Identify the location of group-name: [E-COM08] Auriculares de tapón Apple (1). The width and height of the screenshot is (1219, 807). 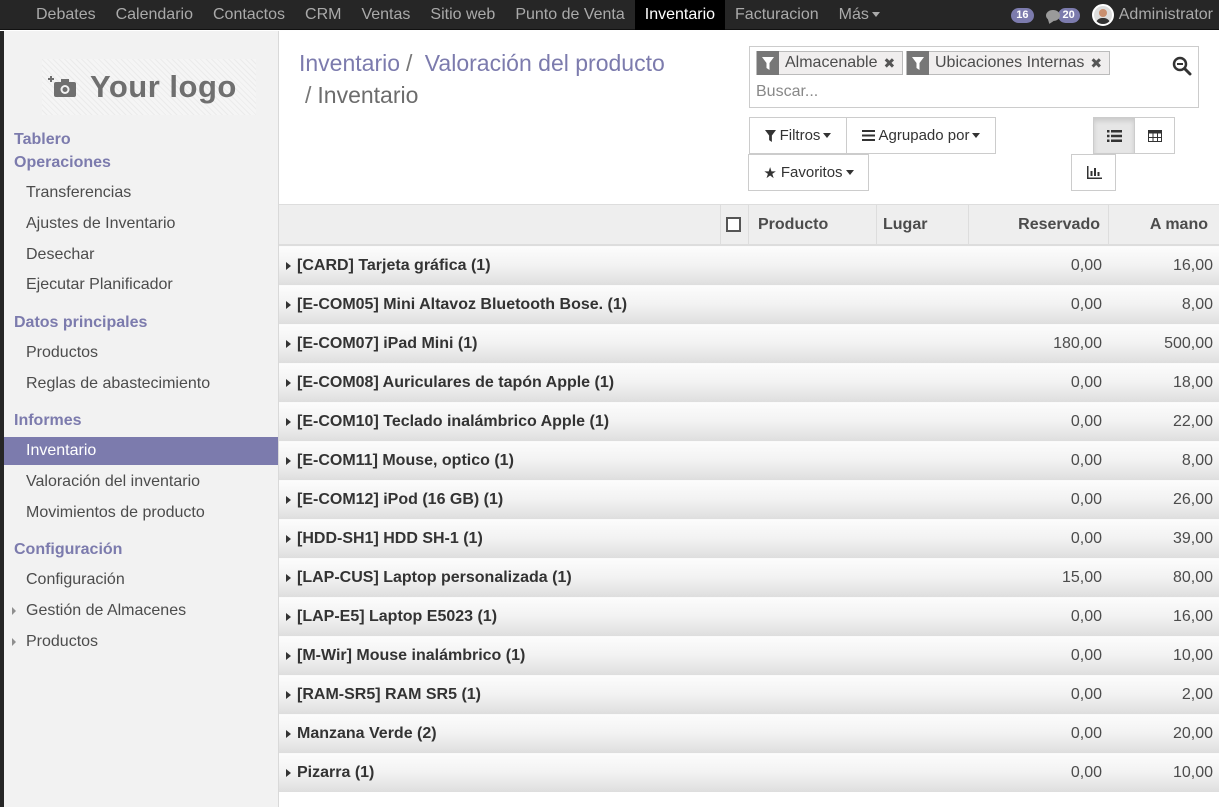
(456, 382).